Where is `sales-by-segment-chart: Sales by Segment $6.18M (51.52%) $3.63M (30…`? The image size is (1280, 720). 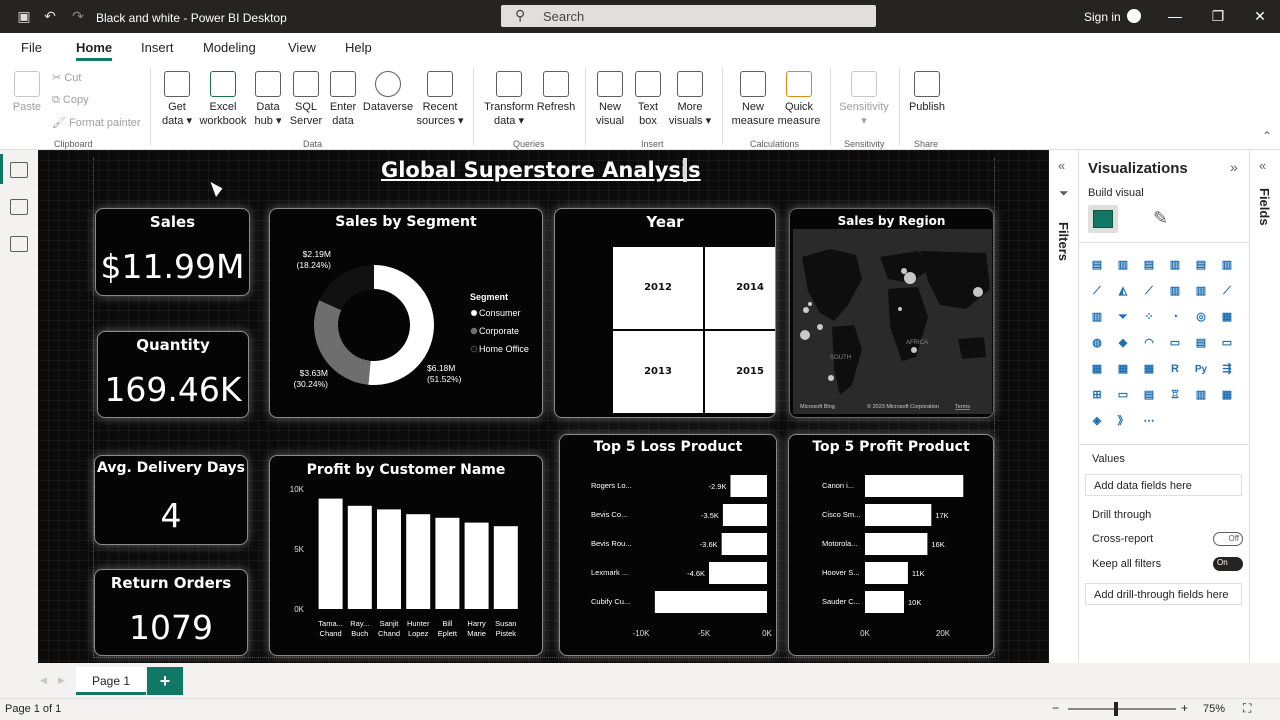 sales-by-segment-chart: Sales by Segment $6.18M (51.52%) $3.63M (30… is located at coordinates (406, 313).